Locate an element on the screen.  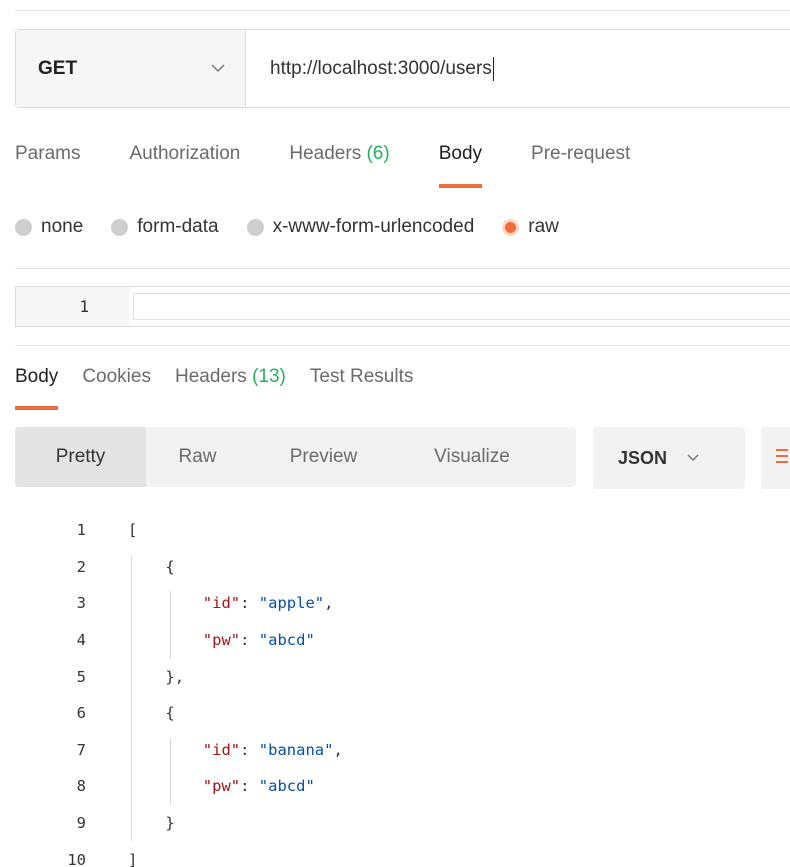
view-mode-control: Pretty Raw Preview Visualize is located at coordinates (295, 457).